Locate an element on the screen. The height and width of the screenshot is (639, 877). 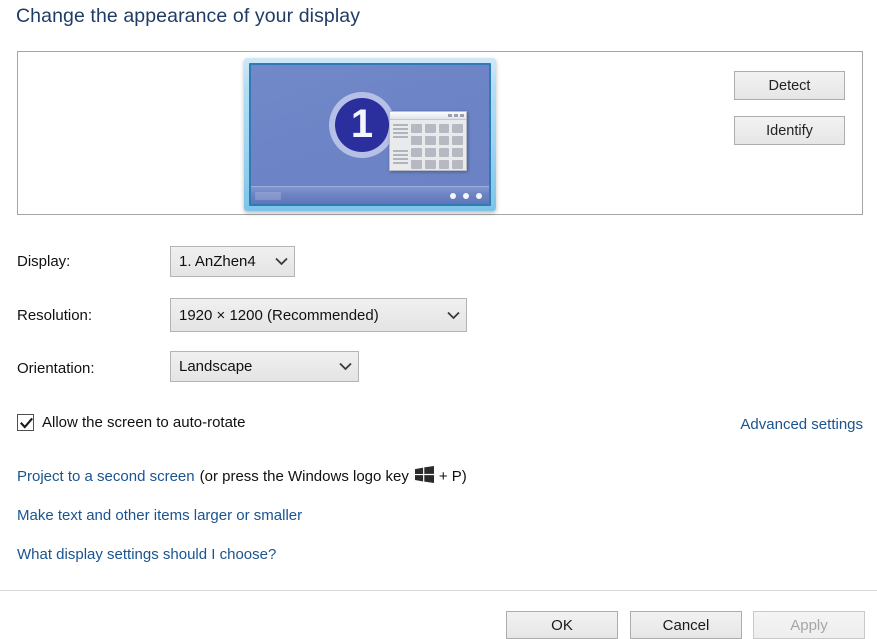
resolution-dropdown-value: 1920 × 1200 (Recommended) is located at coordinates (279, 315).